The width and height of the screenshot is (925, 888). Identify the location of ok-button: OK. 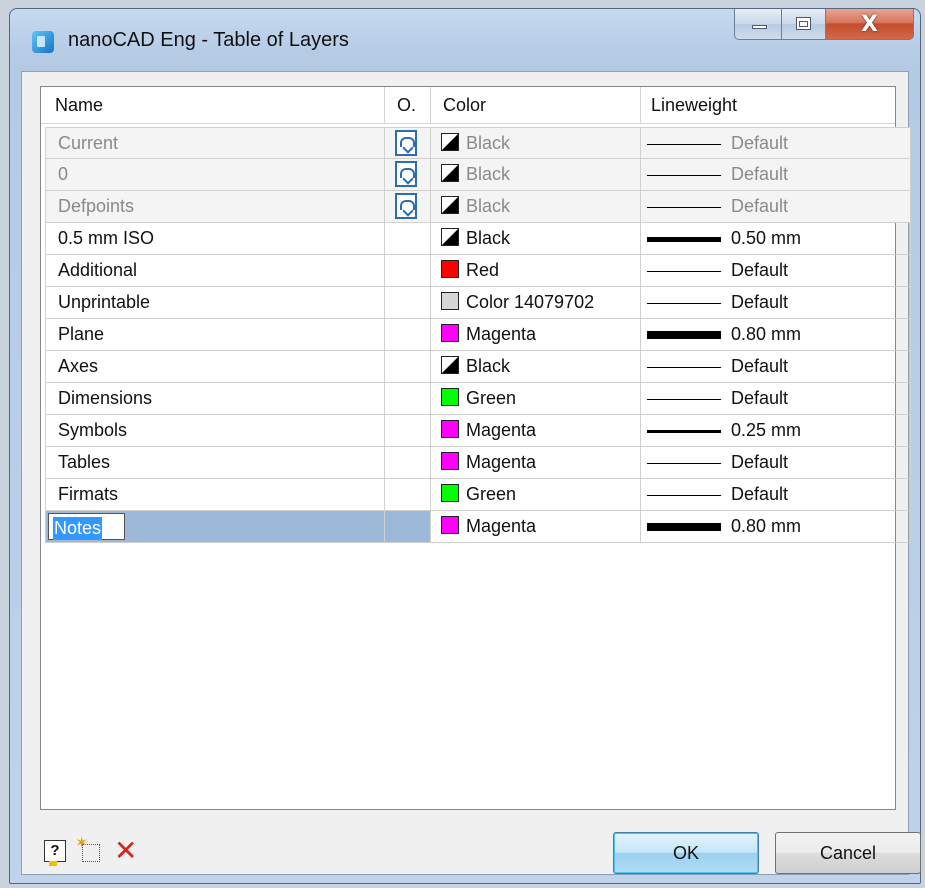
(686, 853).